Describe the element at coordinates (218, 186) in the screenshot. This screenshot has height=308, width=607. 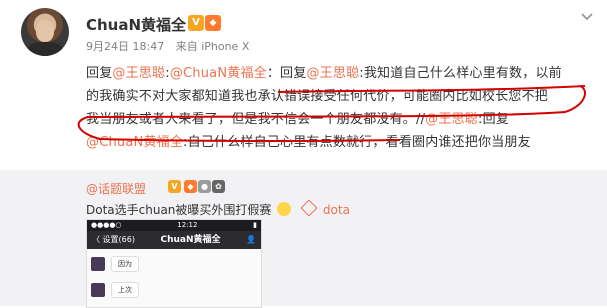
I see `repost-panda-icon: ✿` at that location.